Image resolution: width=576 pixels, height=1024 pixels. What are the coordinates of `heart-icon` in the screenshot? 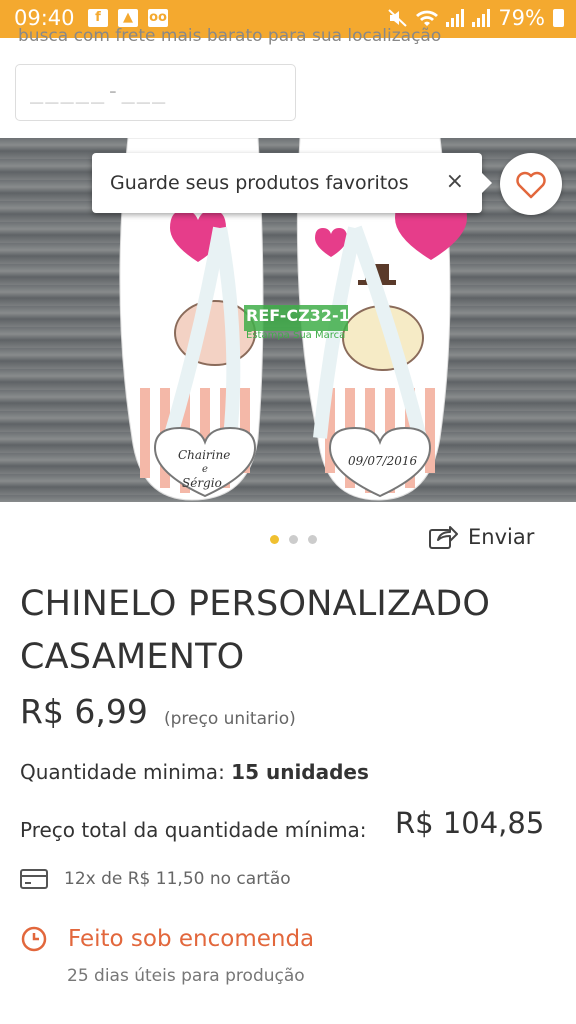 It's located at (531, 185).